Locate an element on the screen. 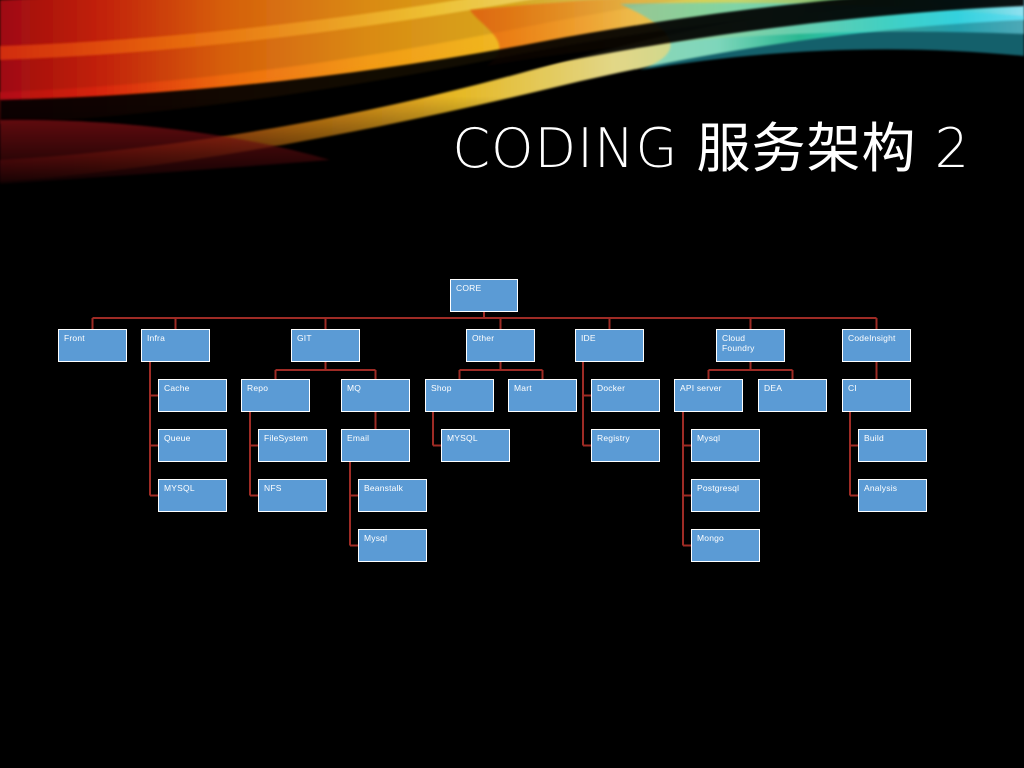 This screenshot has height=768, width=1024. node-git: GIT is located at coordinates (325, 345).